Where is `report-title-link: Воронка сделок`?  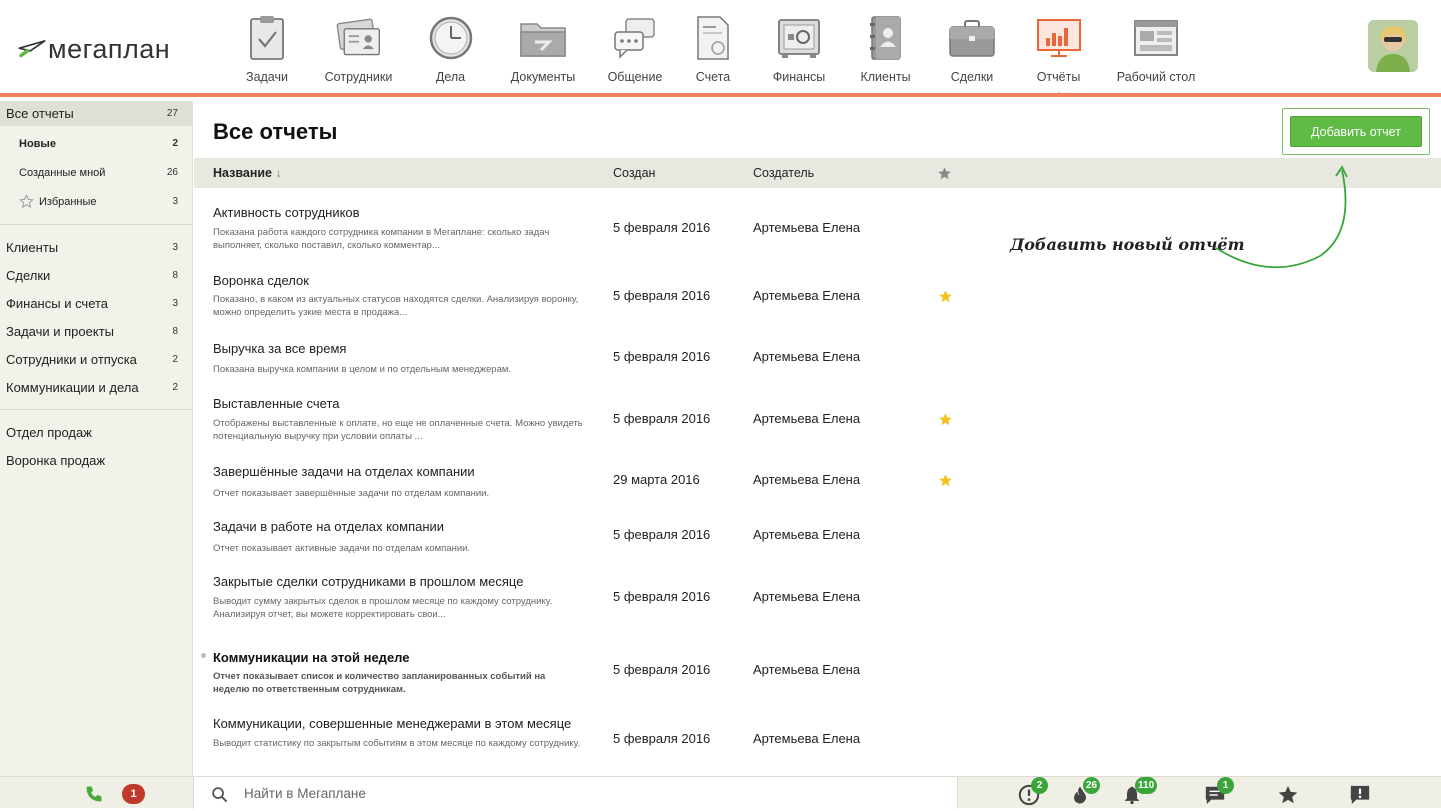 report-title-link: Воронка сделок is located at coordinates (261, 280).